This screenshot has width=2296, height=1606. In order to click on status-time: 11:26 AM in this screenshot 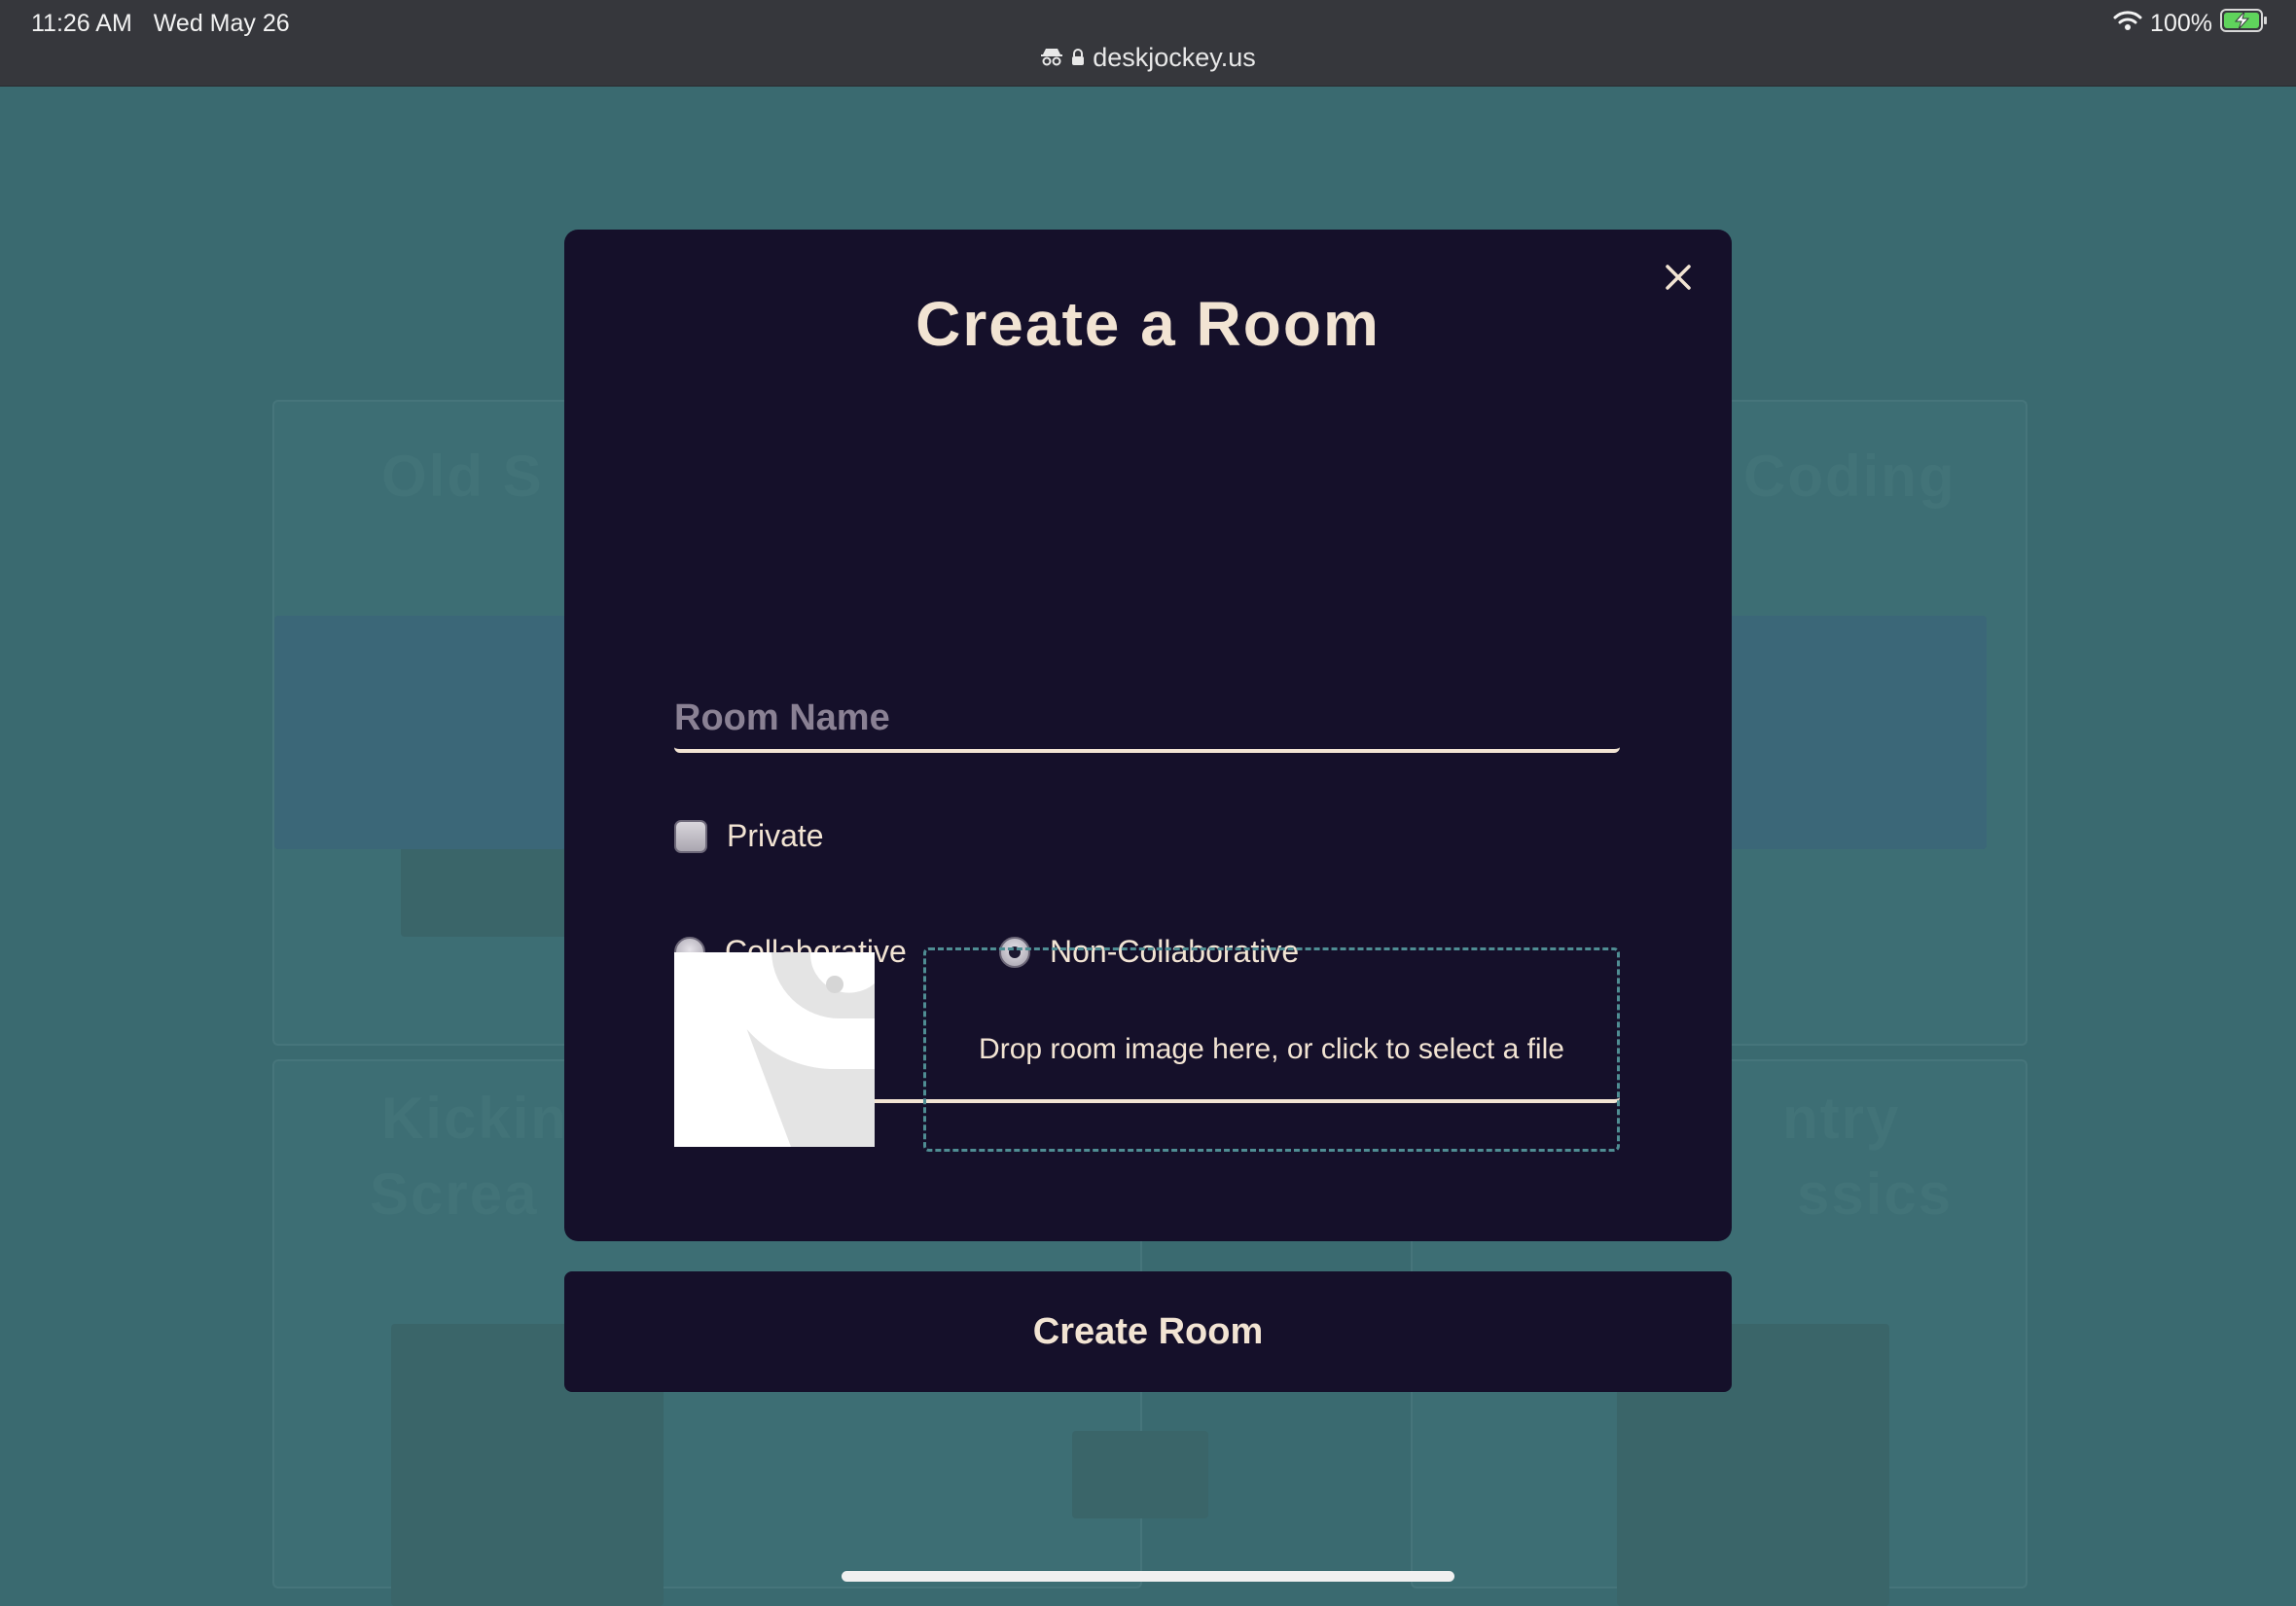, I will do `click(81, 23)`.